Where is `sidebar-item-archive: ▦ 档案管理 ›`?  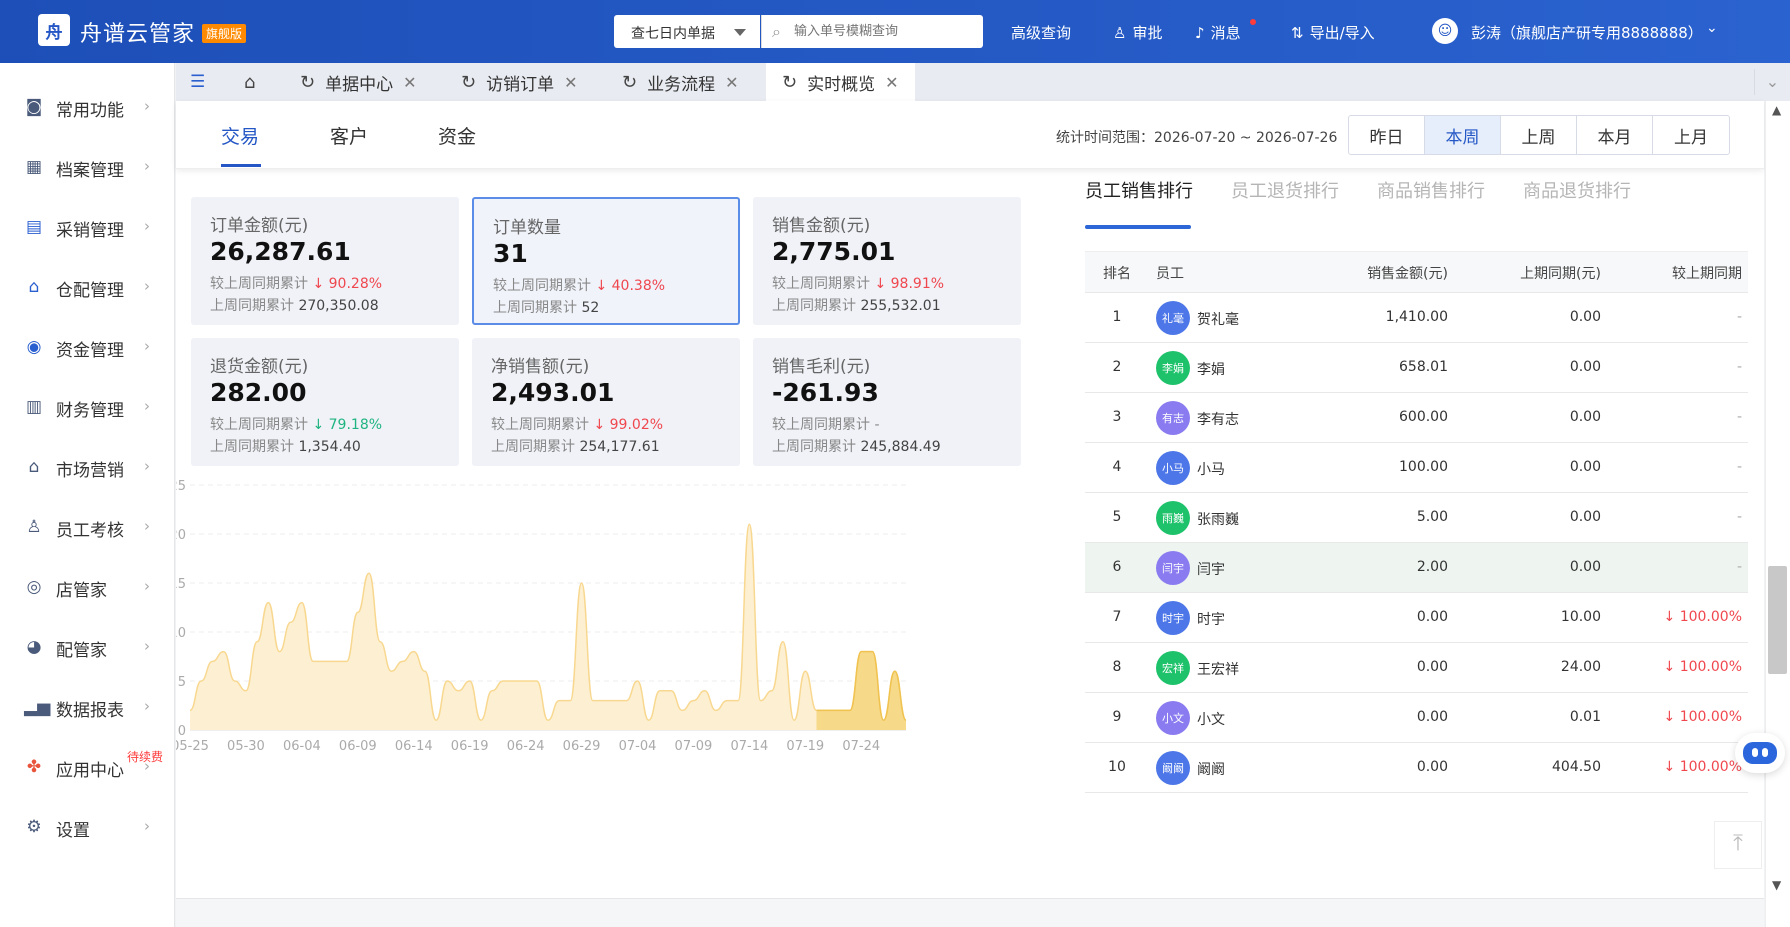
sidebar-item-archive: ▦ 档案管理 › is located at coordinates (87, 167).